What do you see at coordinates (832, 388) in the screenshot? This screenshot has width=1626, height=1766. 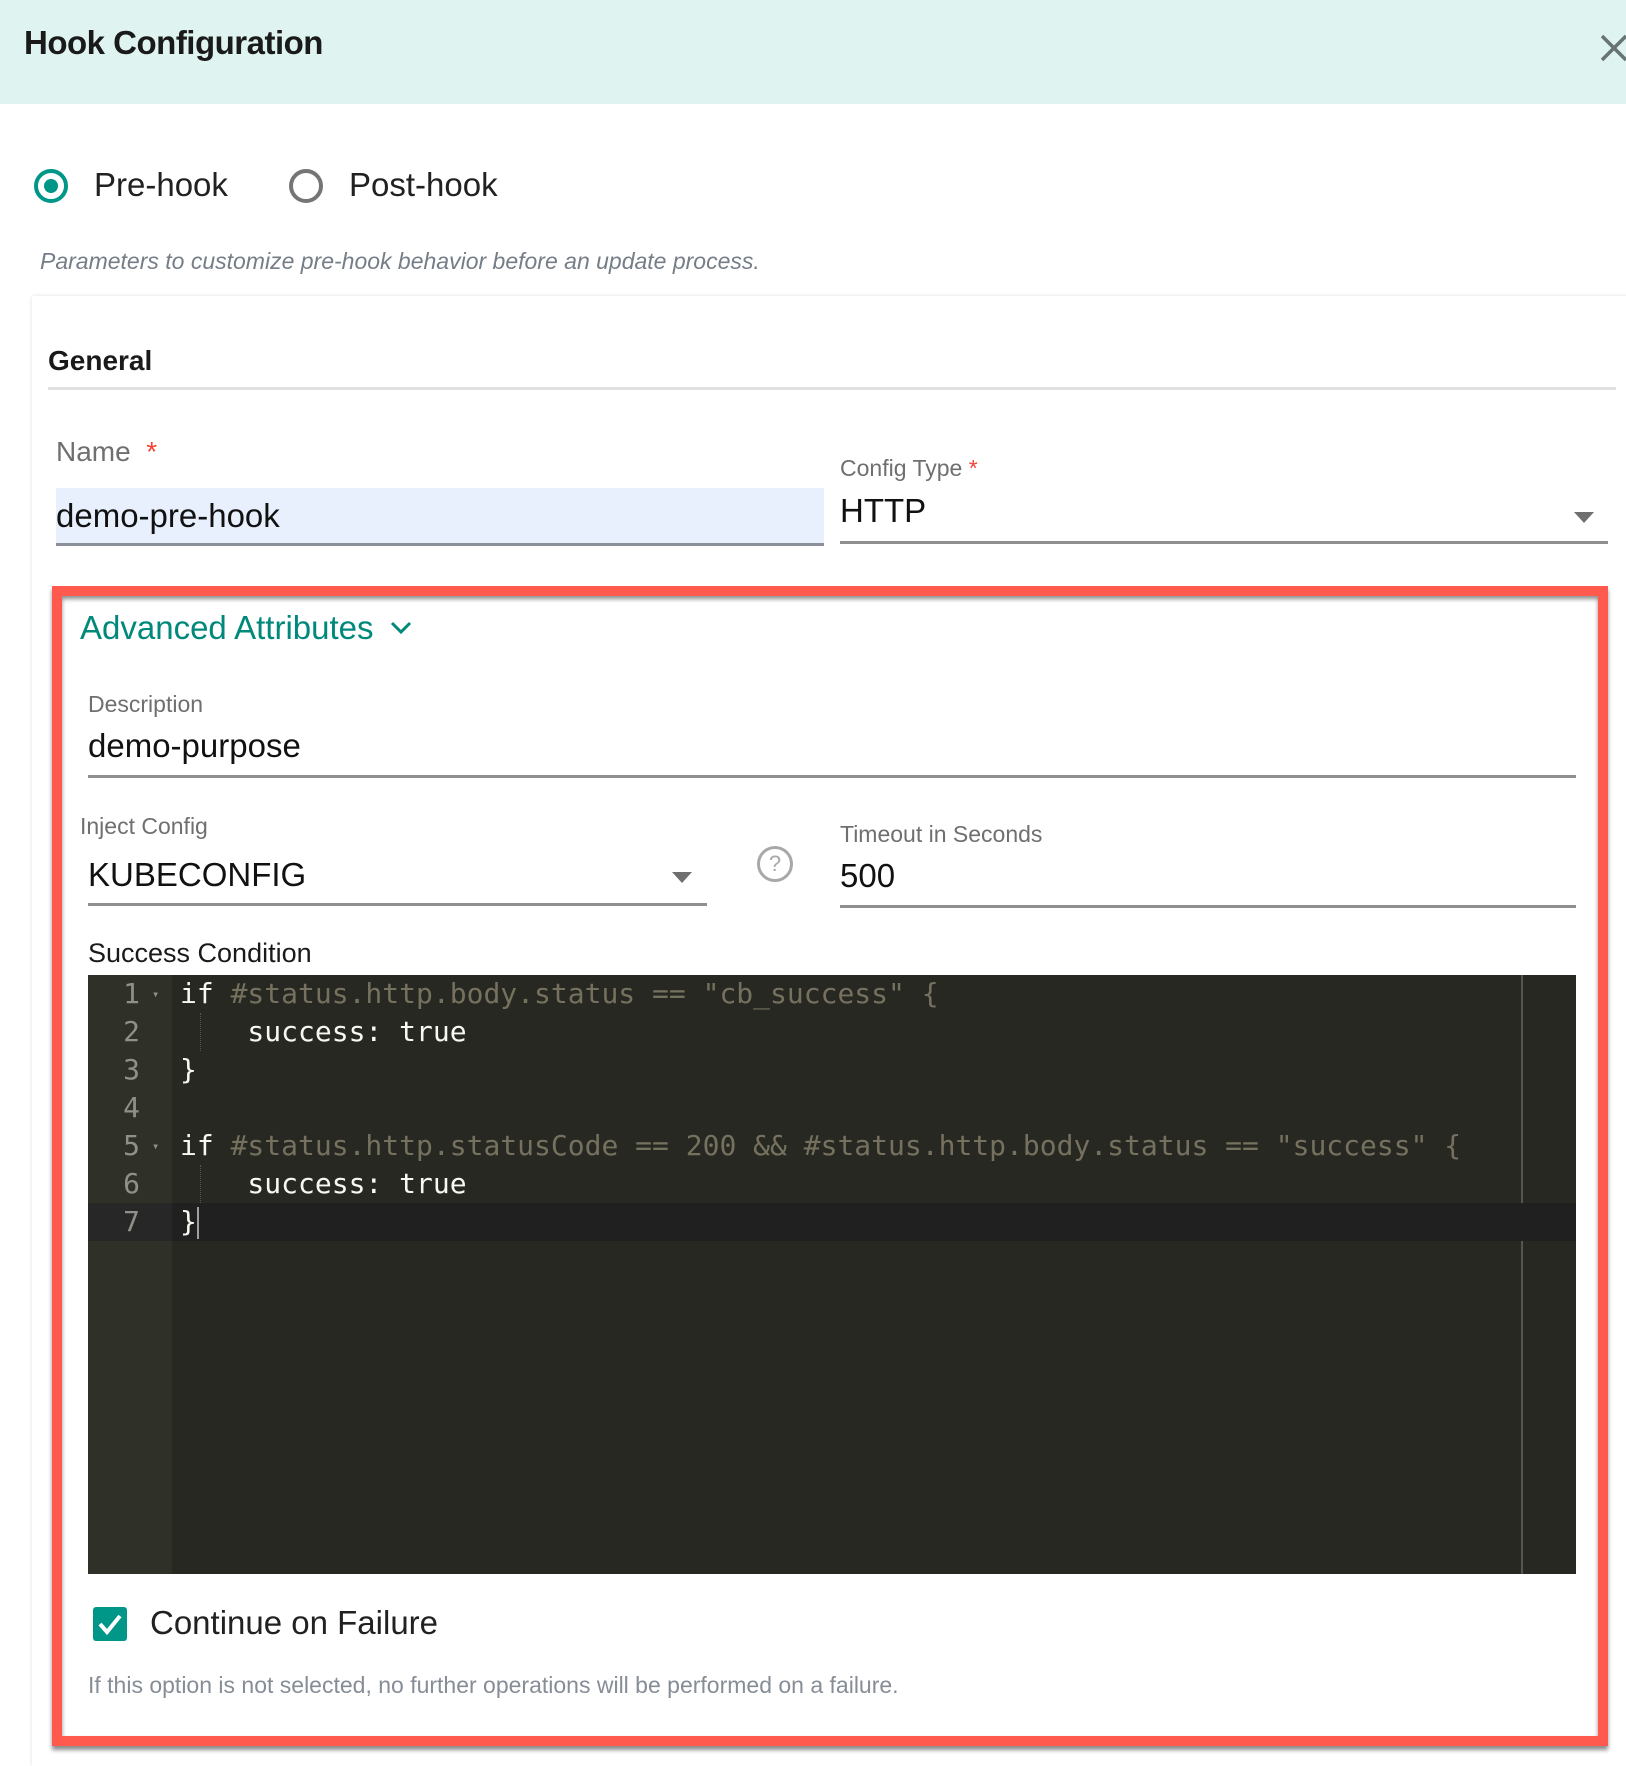 I see `general-divider` at bounding box center [832, 388].